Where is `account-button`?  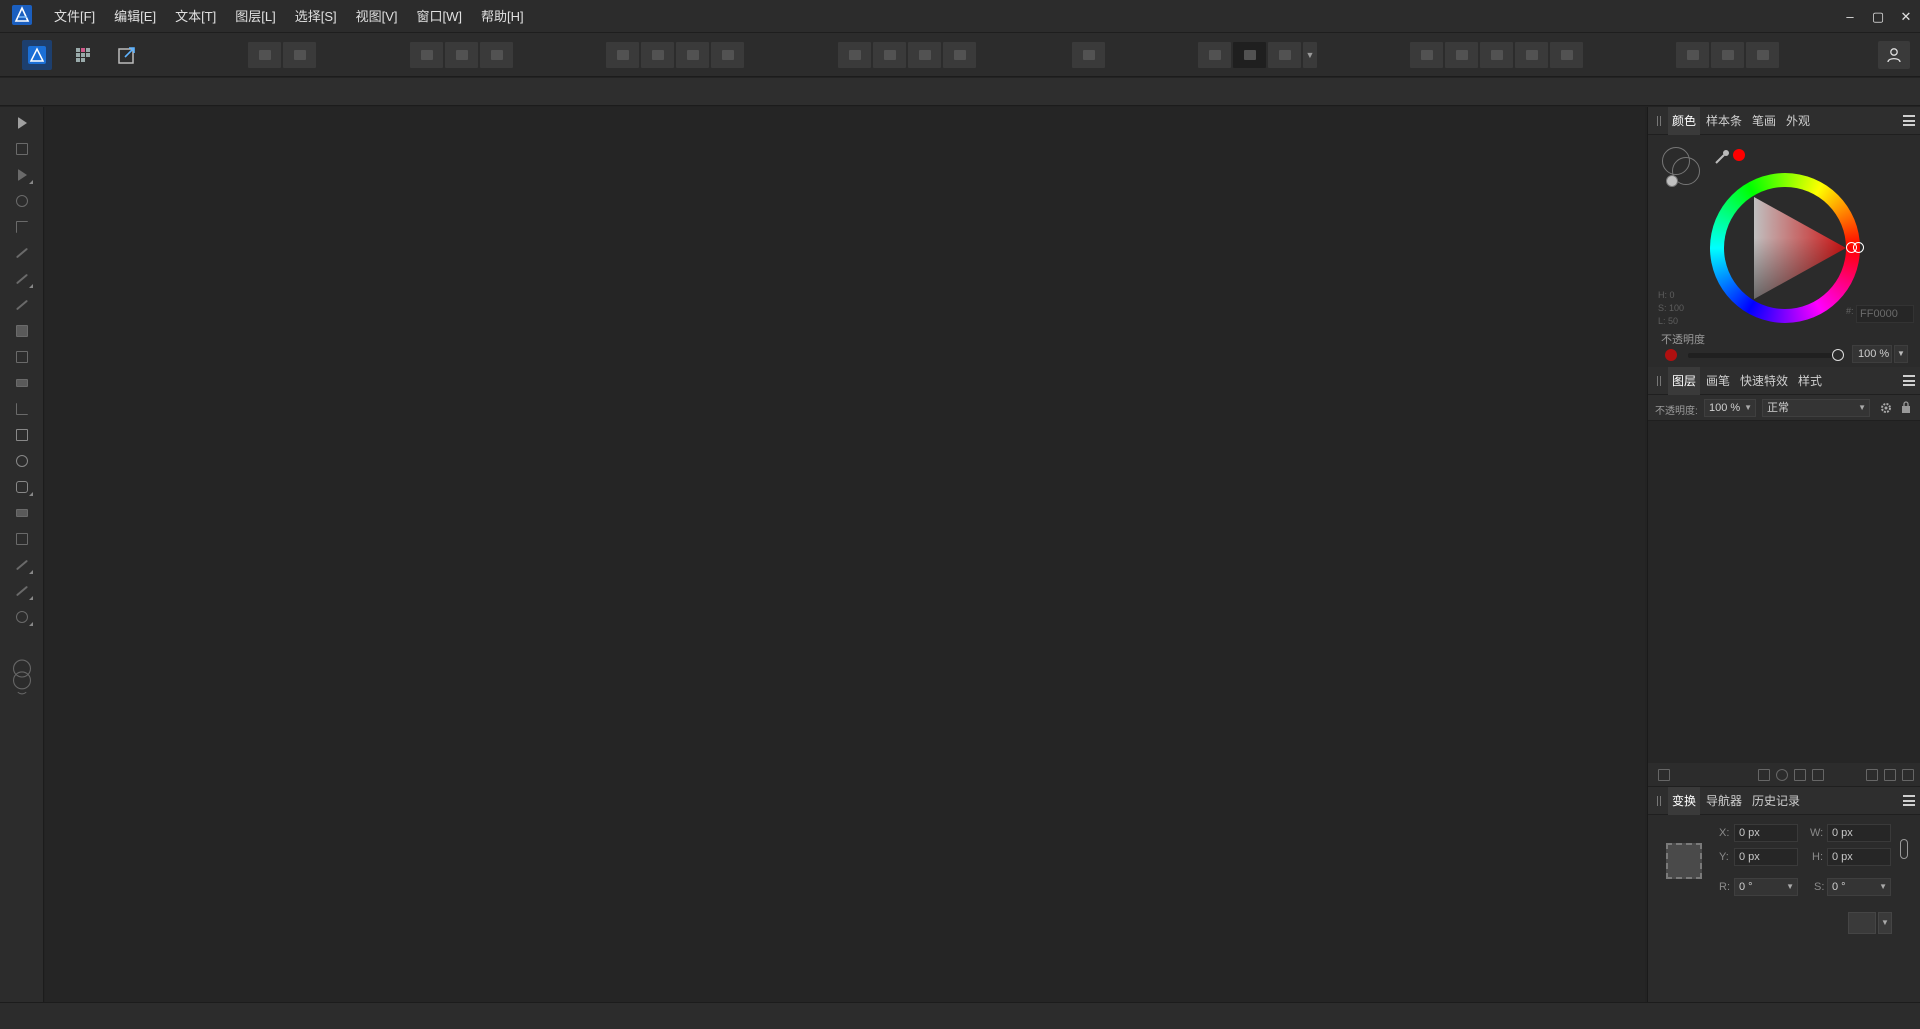 account-button is located at coordinates (1894, 55).